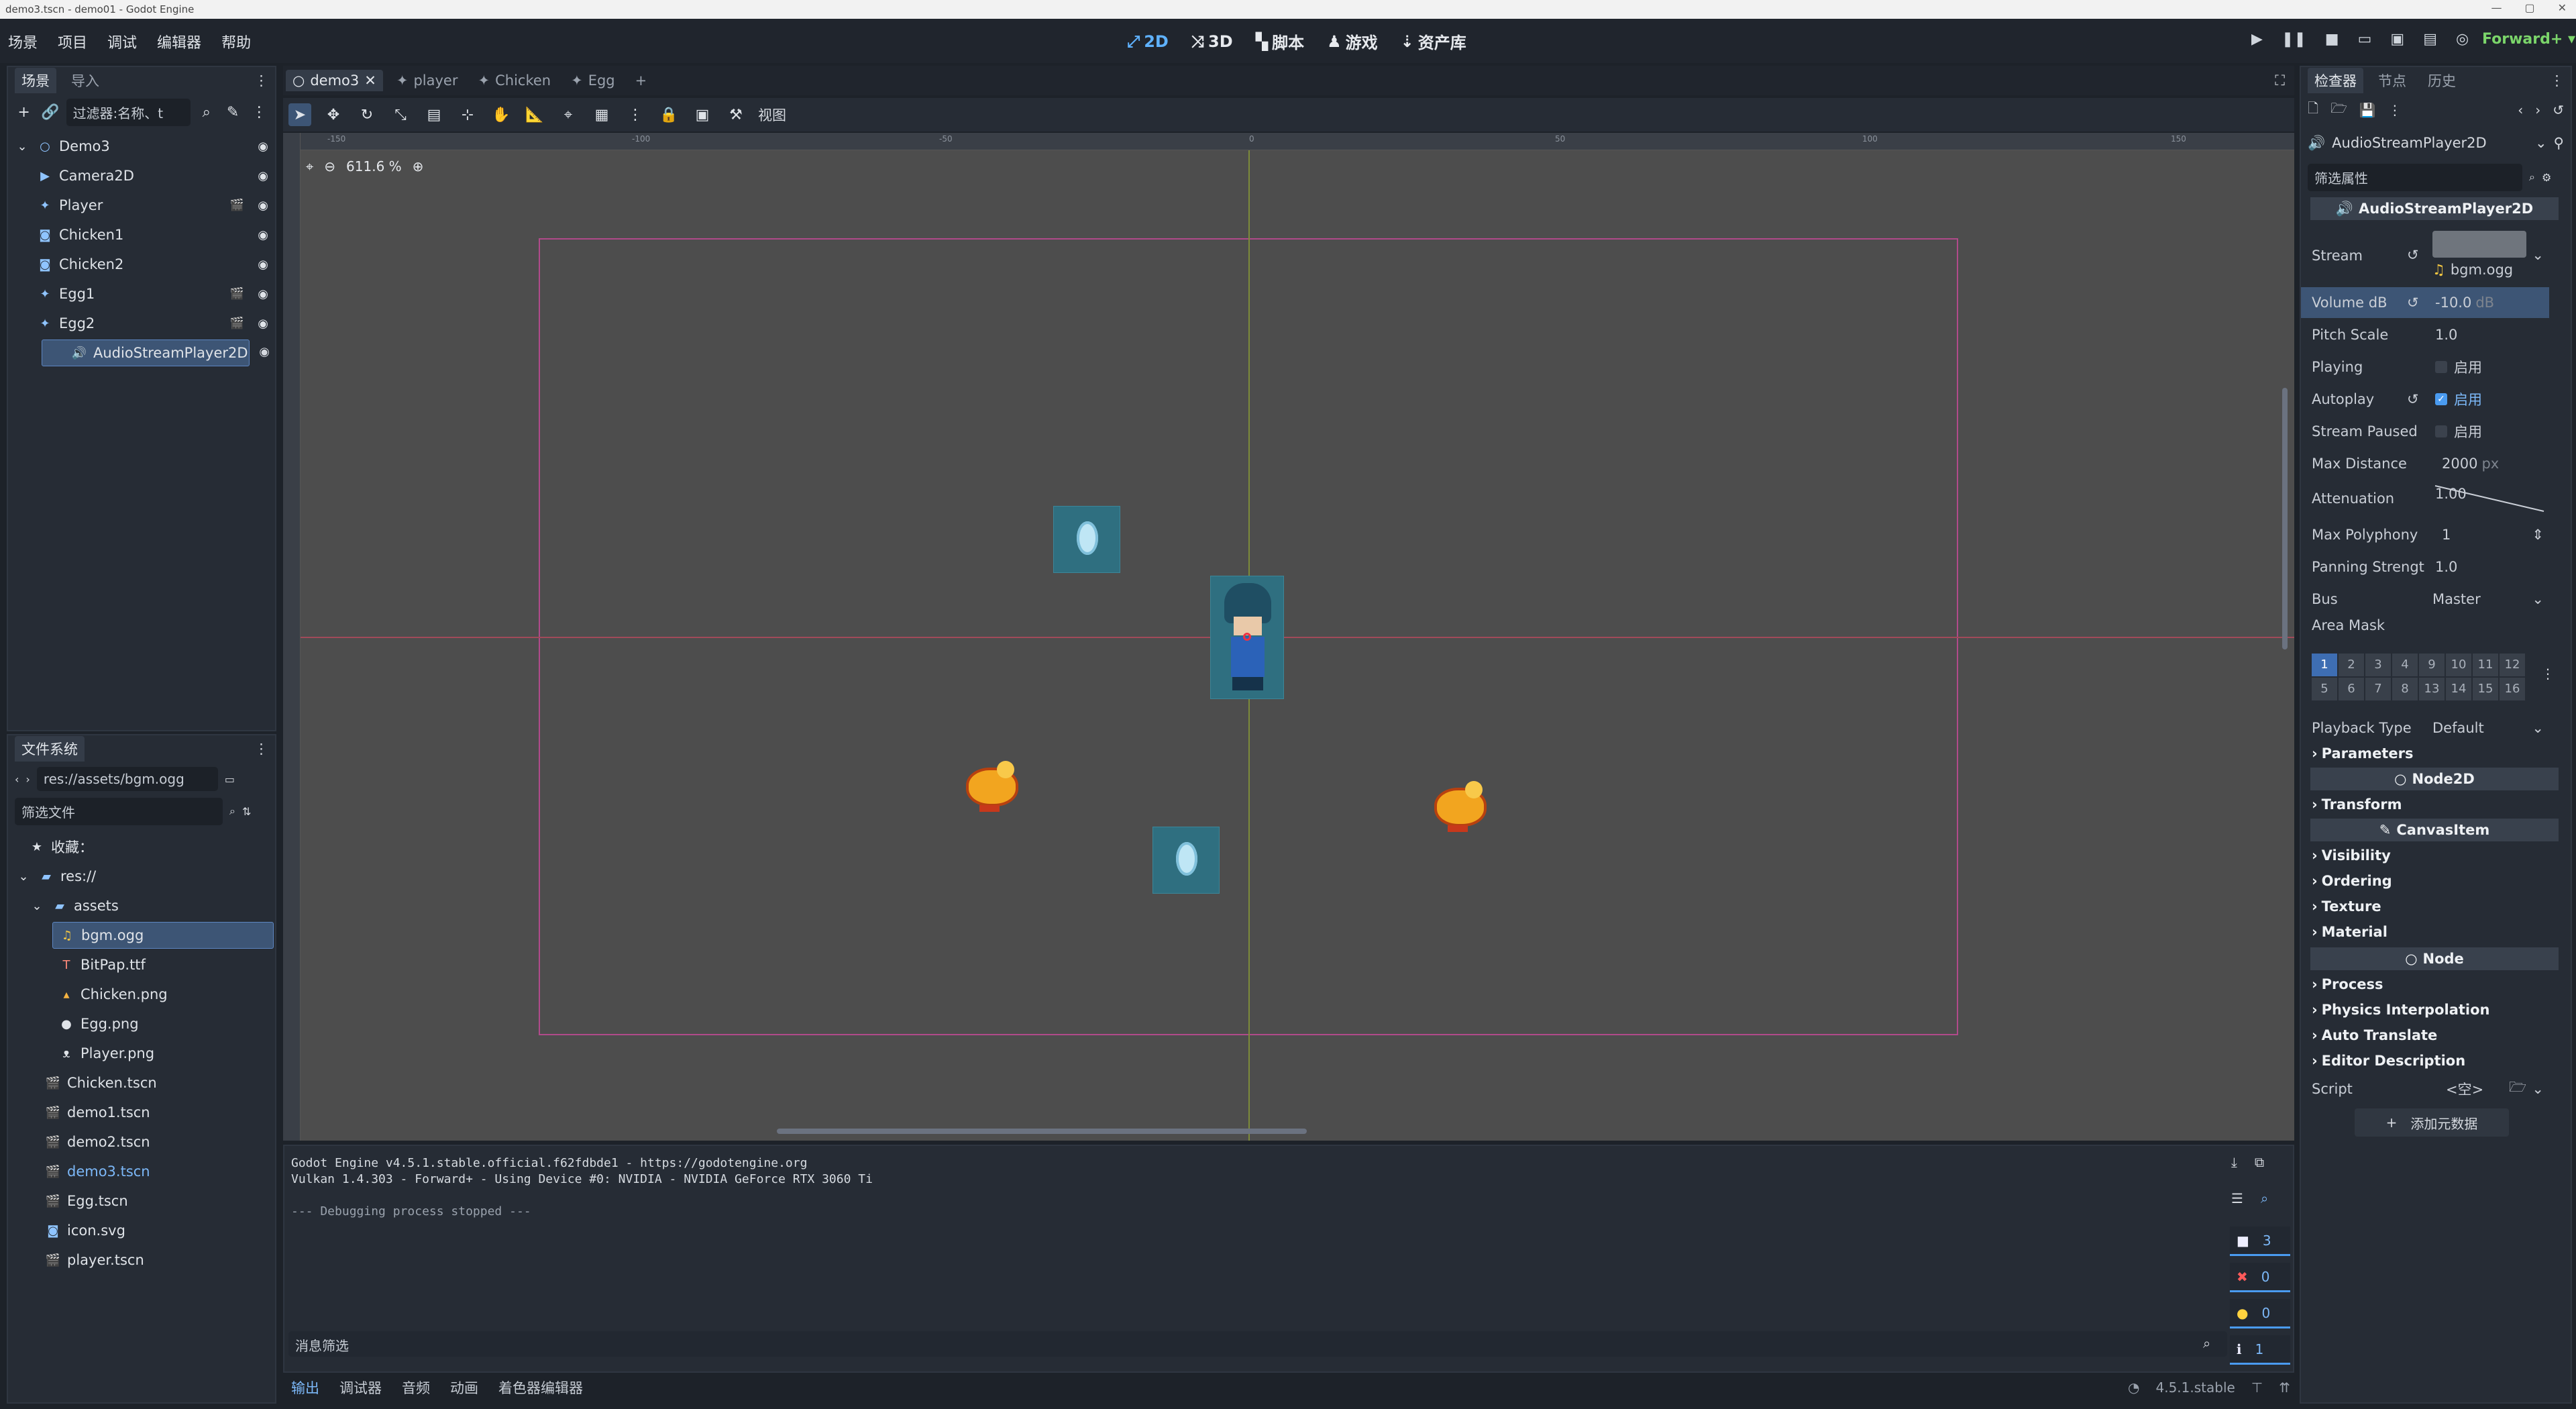 The height and width of the screenshot is (1409, 2576). What do you see at coordinates (1148, 41) in the screenshot?
I see `main-screen-2d: ⤢ 2D` at bounding box center [1148, 41].